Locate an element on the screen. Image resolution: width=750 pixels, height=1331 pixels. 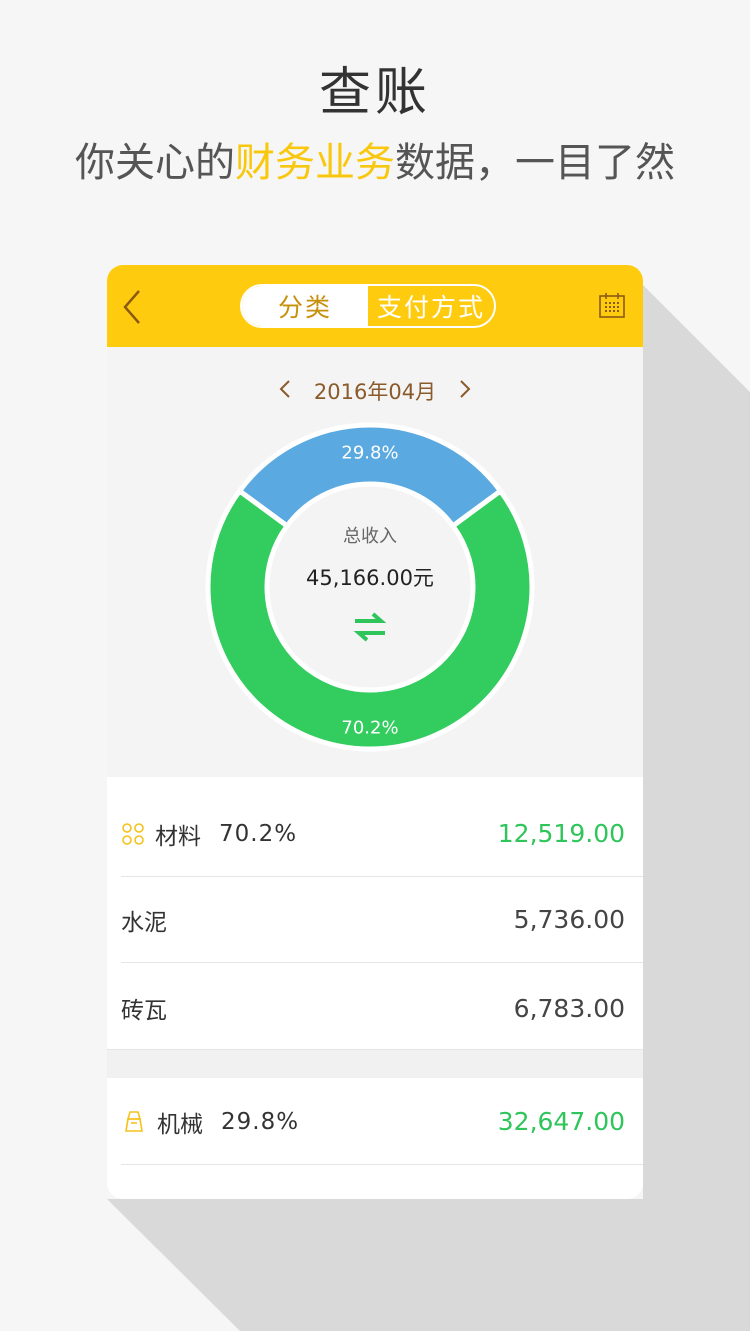
segmented-tabs: 分类 支付方式 is located at coordinates (368, 306).